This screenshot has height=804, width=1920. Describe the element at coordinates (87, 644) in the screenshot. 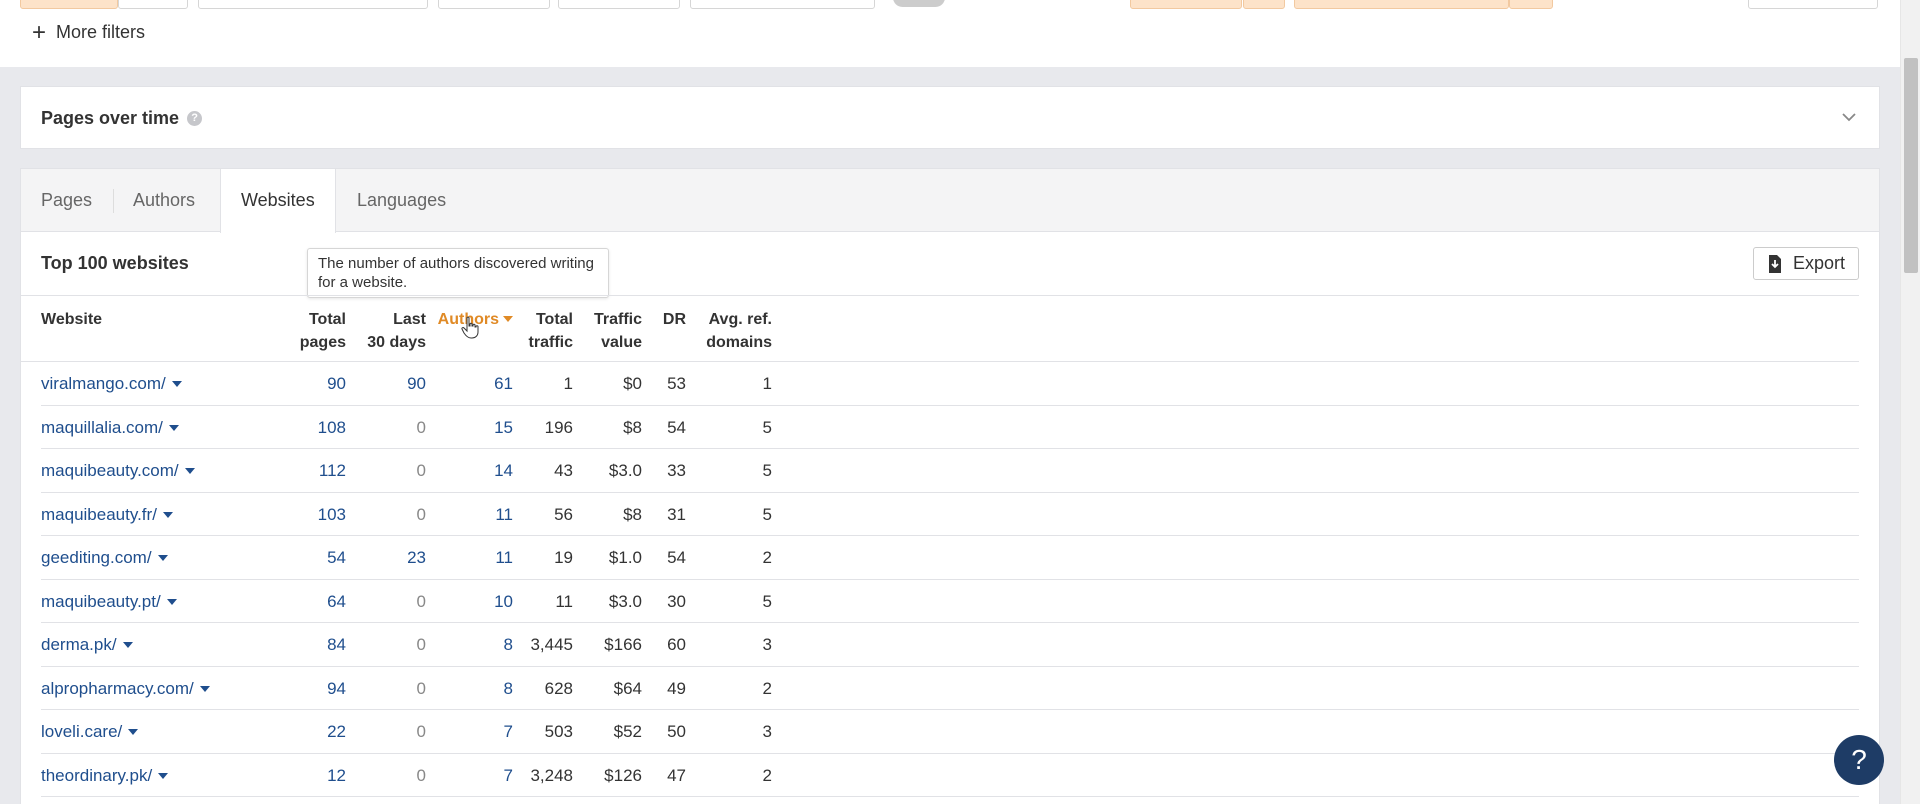

I see `website-link: derma.pk/` at that location.